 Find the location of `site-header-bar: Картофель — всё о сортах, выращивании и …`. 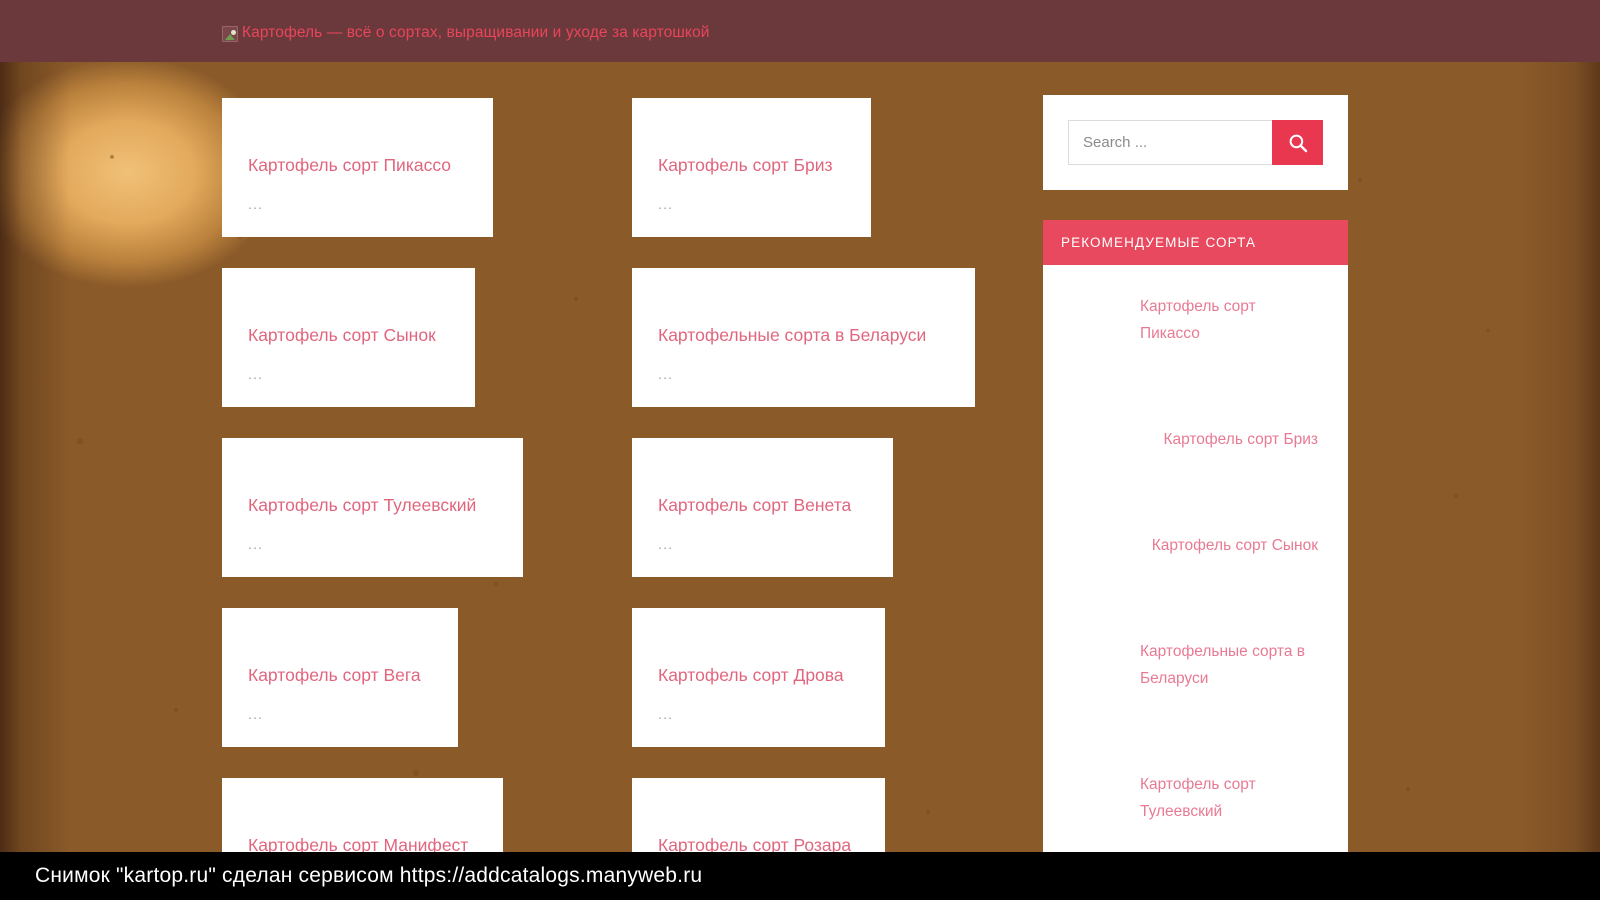

site-header-bar: Картофель — всё о сортах, выращивании и … is located at coordinates (800, 31).